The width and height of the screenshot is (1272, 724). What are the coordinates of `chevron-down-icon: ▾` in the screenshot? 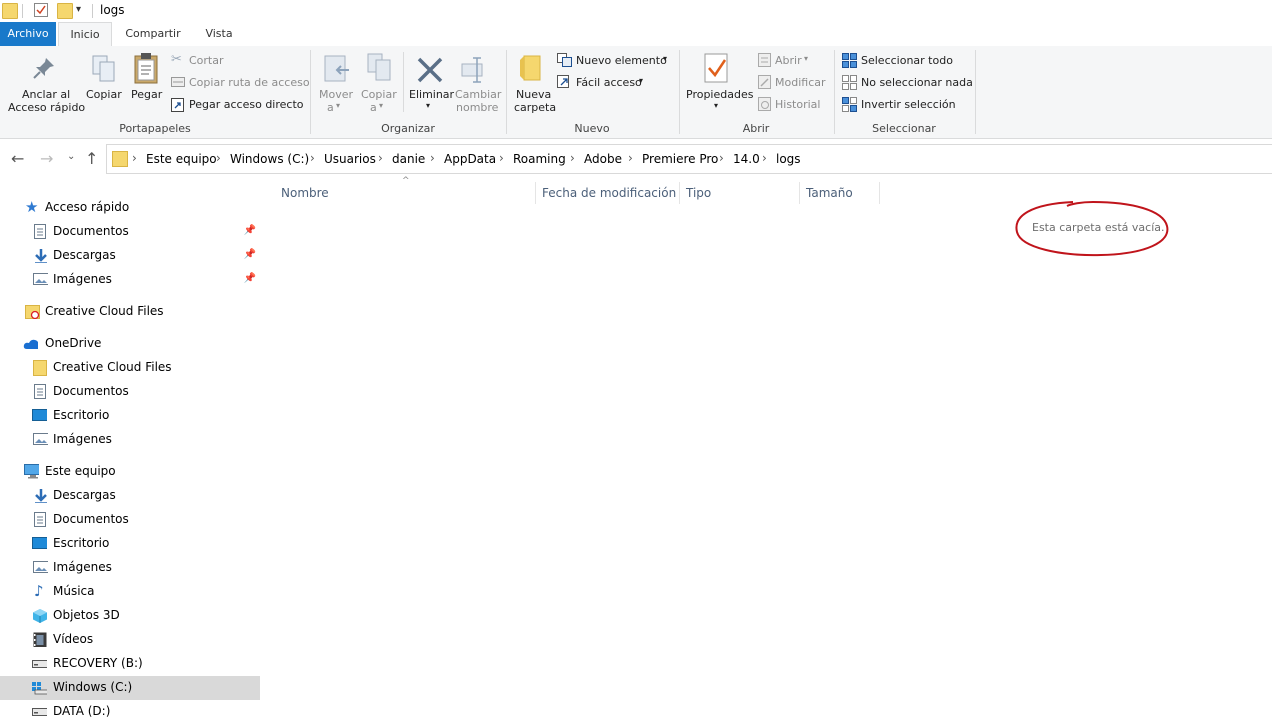 It's located at (381, 105).